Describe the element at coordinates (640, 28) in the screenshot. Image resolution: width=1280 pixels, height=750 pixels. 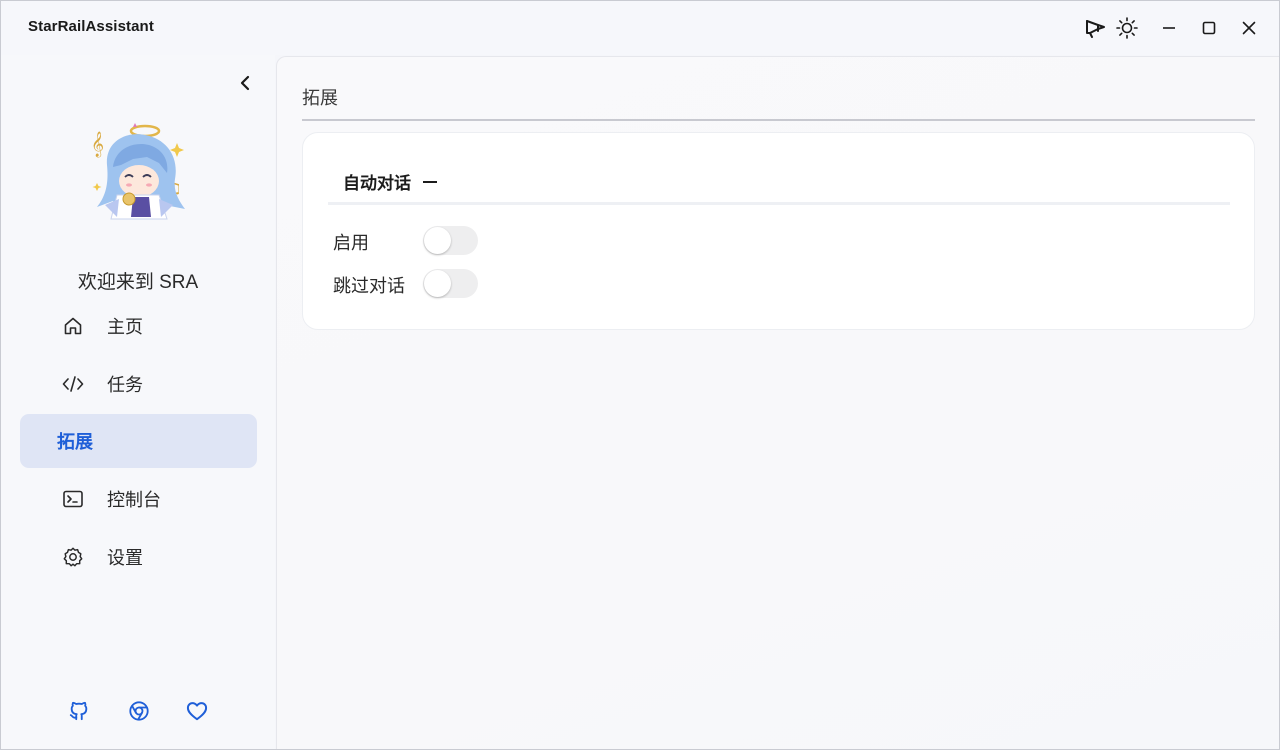
I see `title-bar: StarRailAssistant` at that location.